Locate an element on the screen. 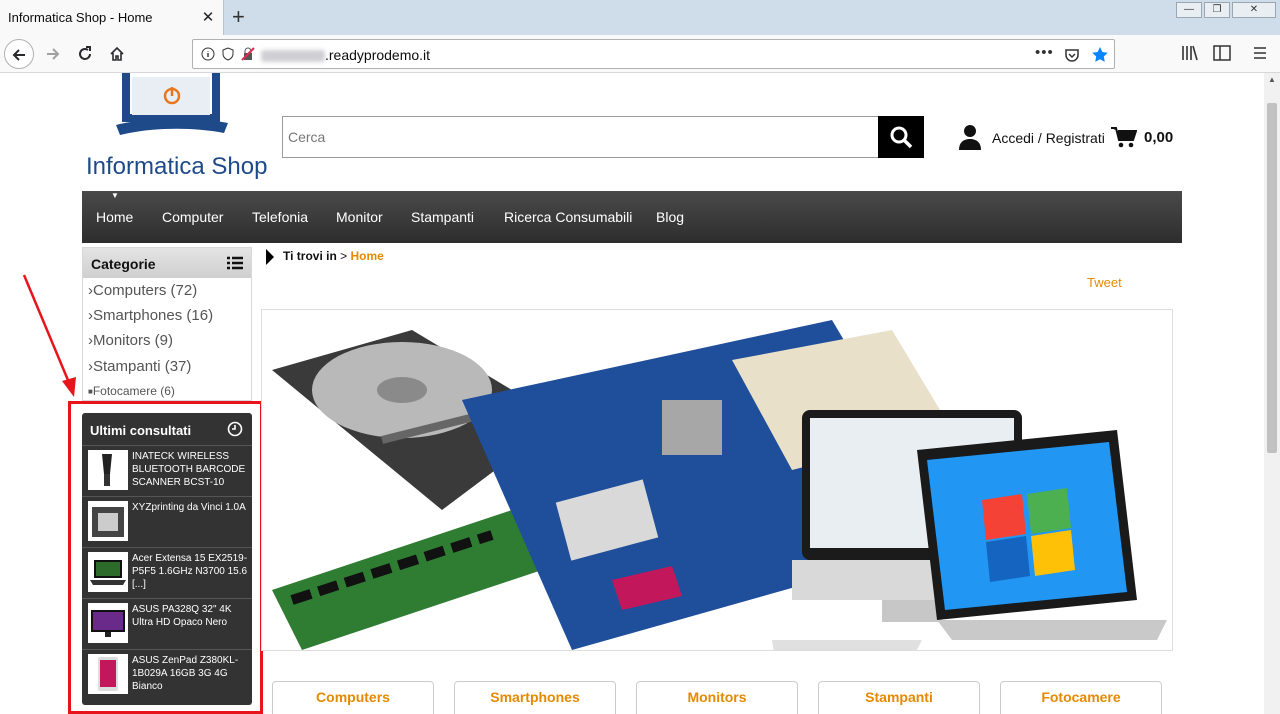  browser-tab: Informatica Shop - Home ✕ is located at coordinates (112, 17).